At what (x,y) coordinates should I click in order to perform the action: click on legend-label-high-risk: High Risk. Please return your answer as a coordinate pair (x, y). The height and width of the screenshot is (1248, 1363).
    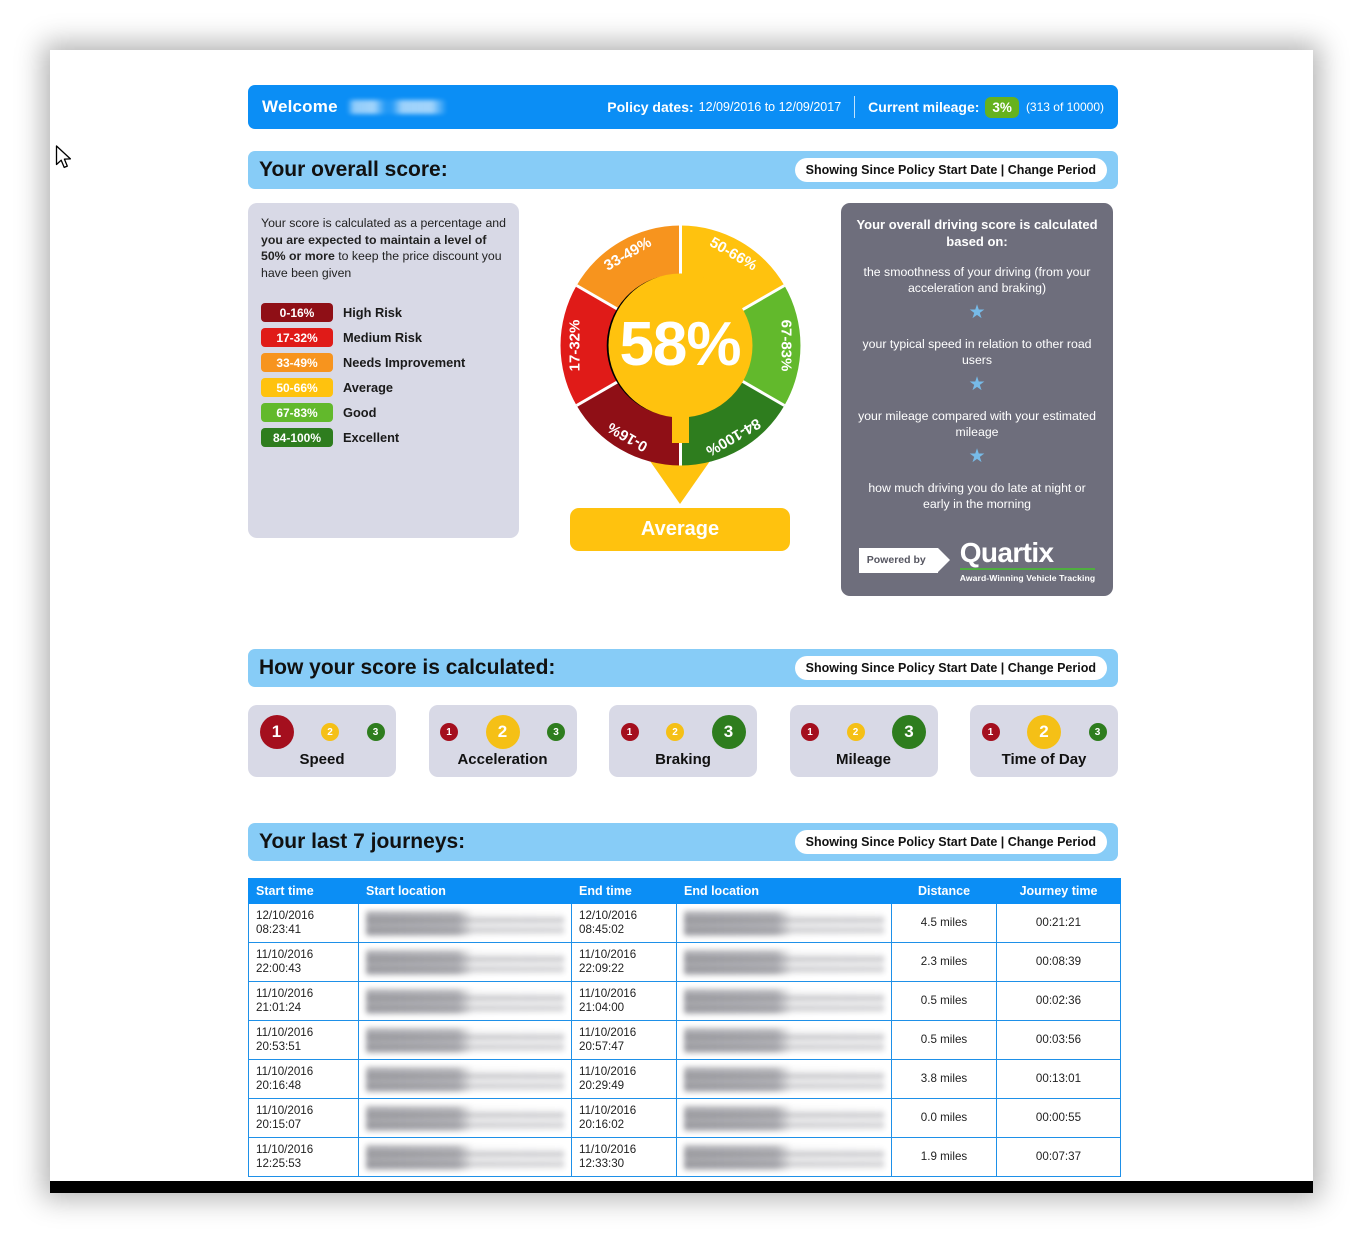
    Looking at the image, I should click on (373, 312).